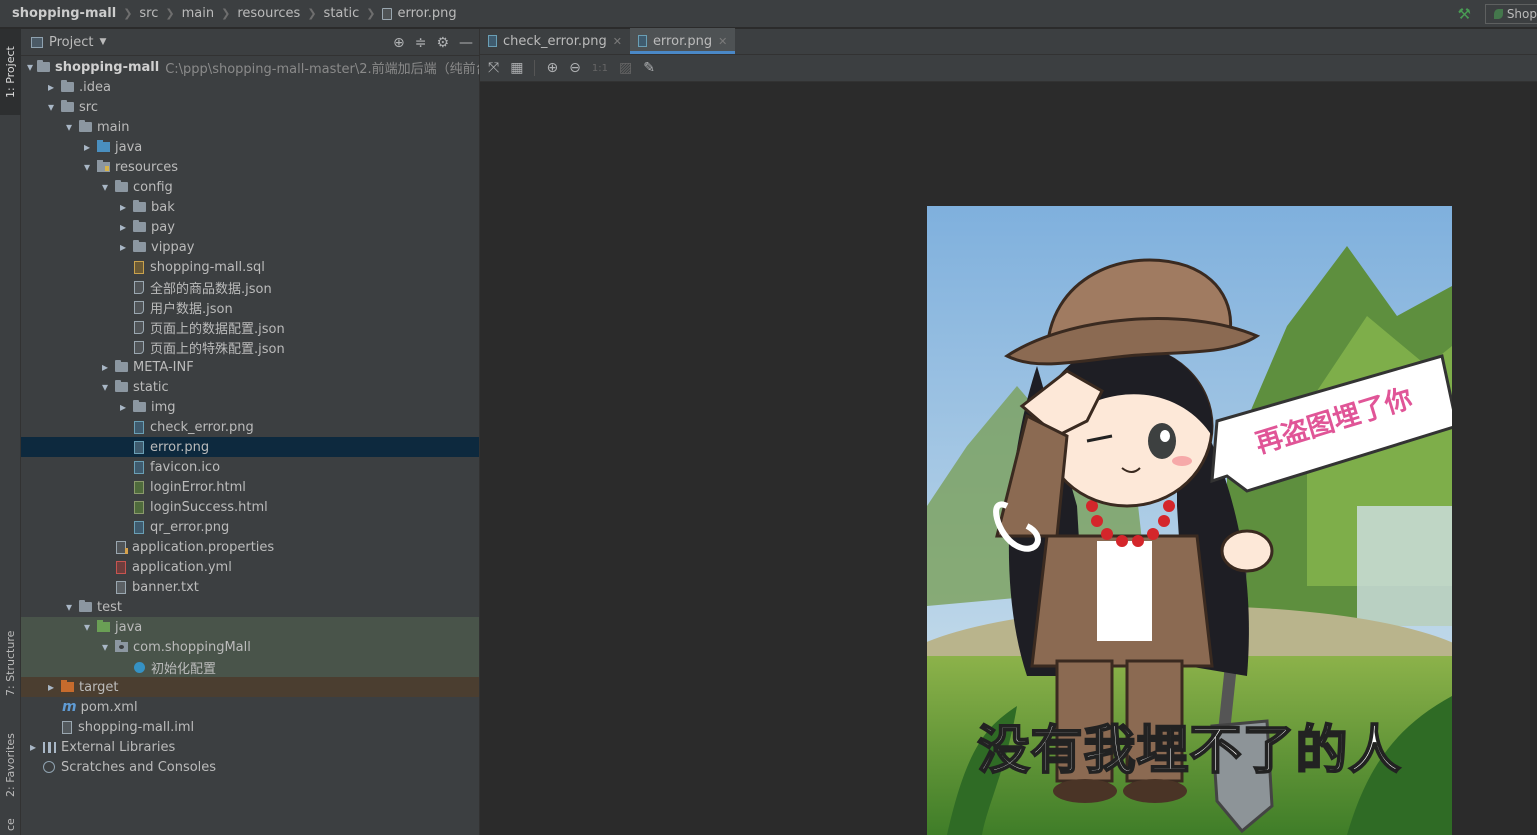 The height and width of the screenshot is (835, 1537). I want to click on minimize-icon: —, so click(466, 43).